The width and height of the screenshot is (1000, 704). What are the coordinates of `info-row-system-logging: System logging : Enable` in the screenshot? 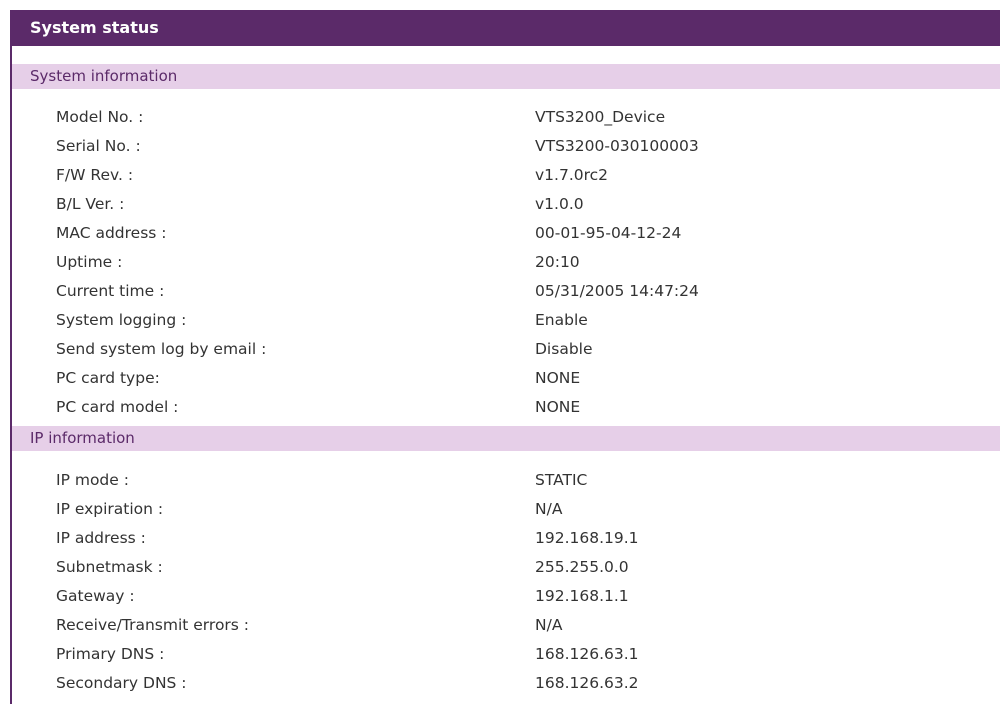 It's located at (506, 320).